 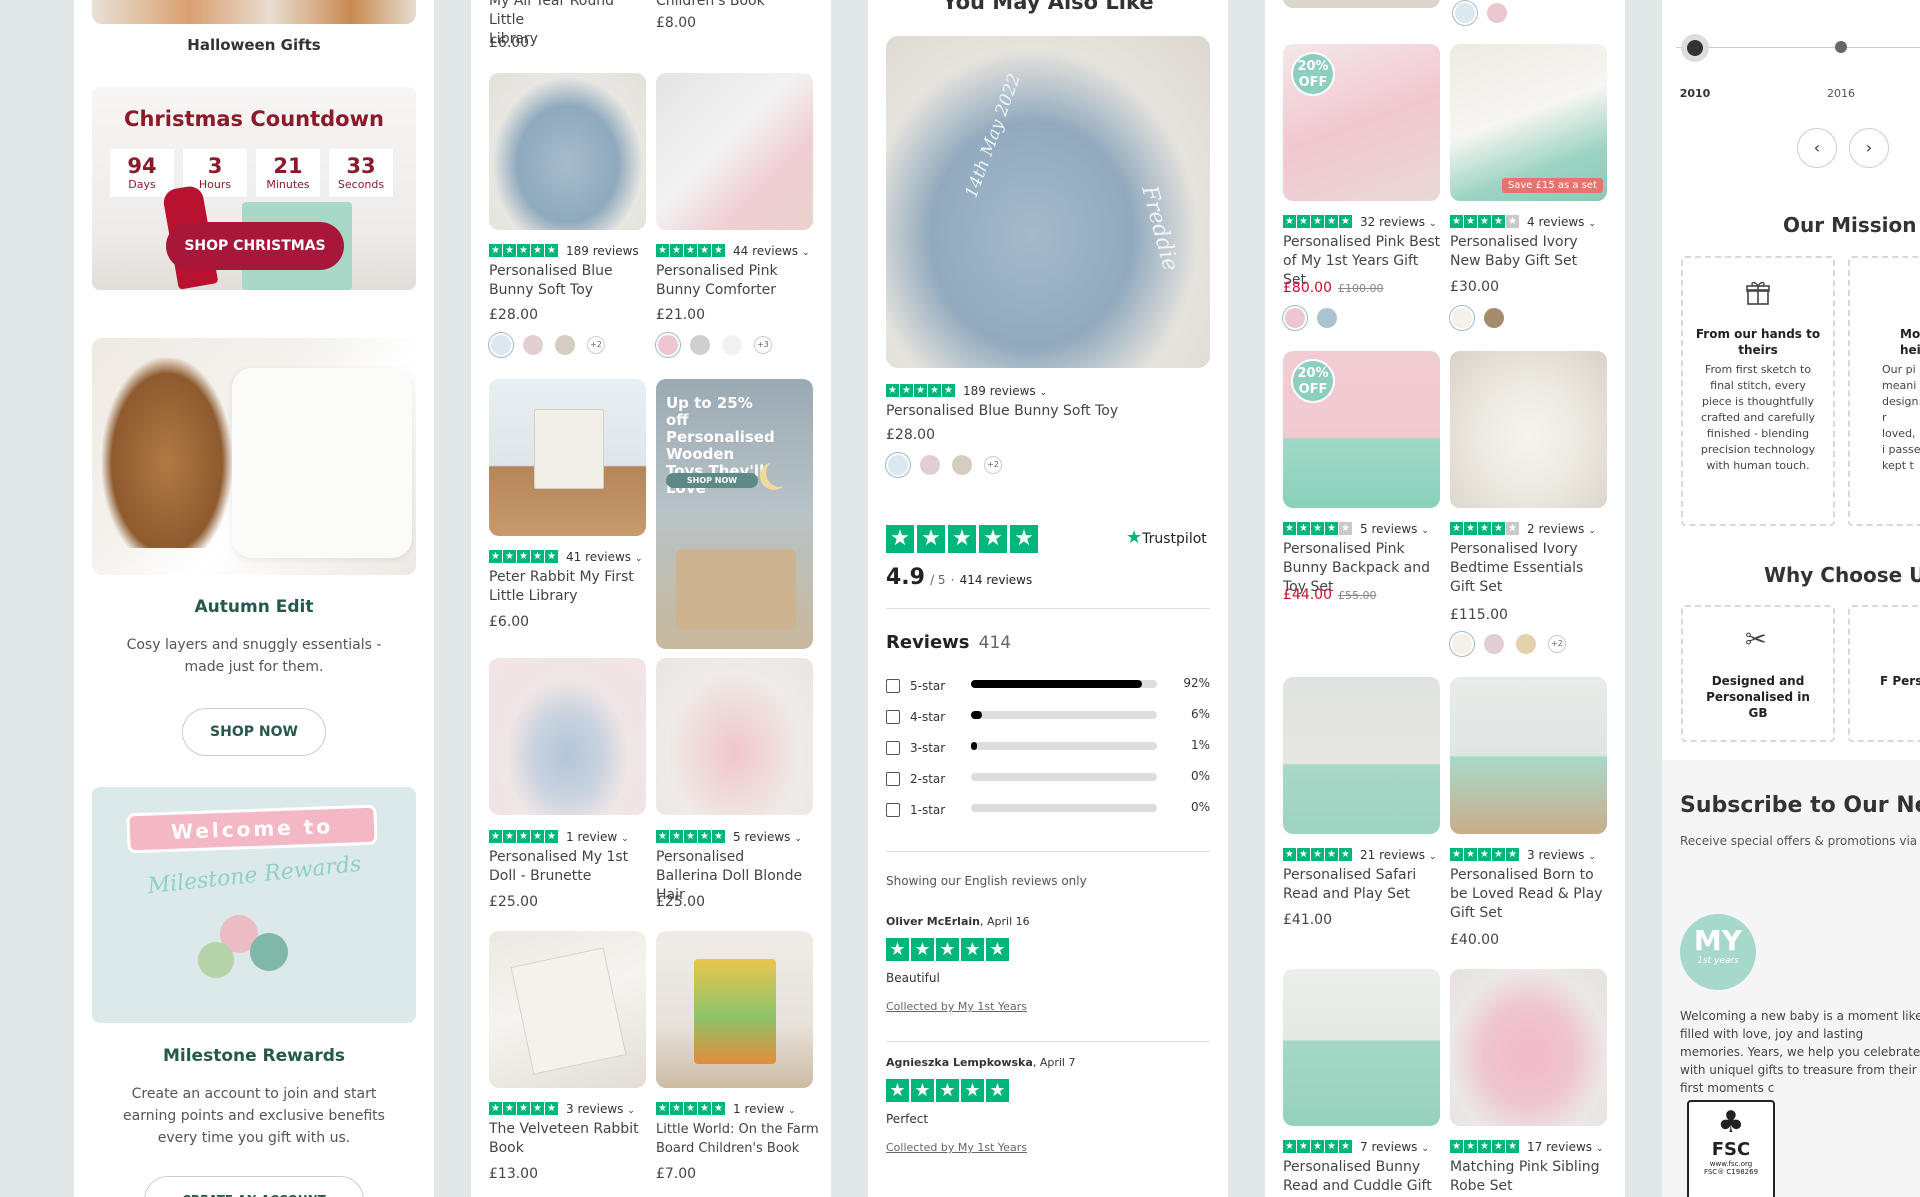 What do you see at coordinates (1361, 429) in the screenshot?
I see `pink-backpack-set-image: 20% OFF` at bounding box center [1361, 429].